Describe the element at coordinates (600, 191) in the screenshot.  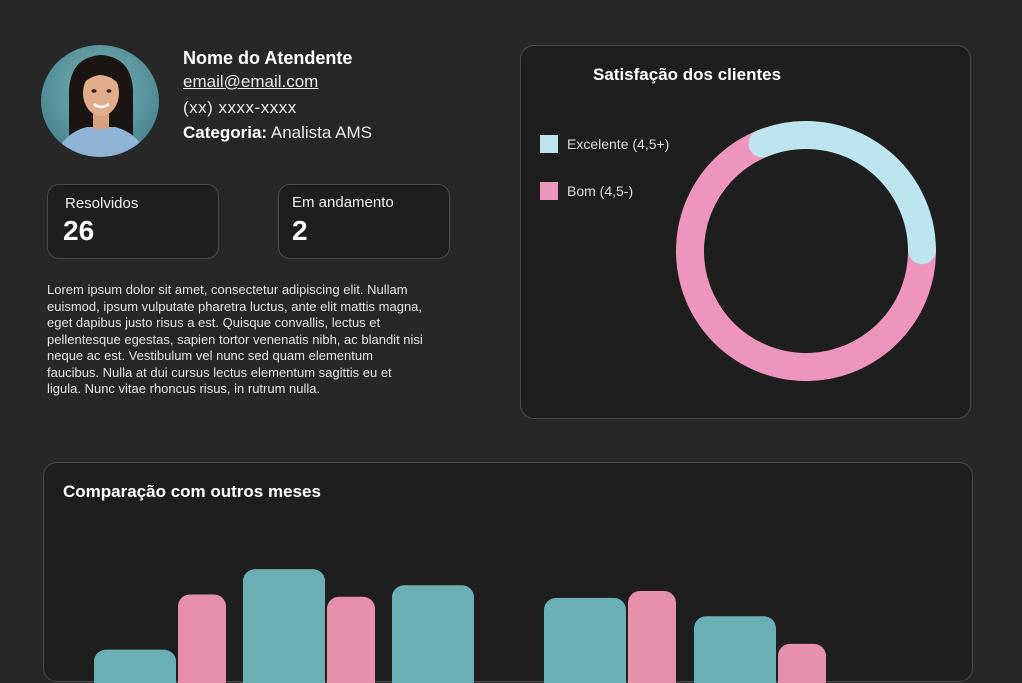
I see `legend-label-good: Bom (4,5-)` at that location.